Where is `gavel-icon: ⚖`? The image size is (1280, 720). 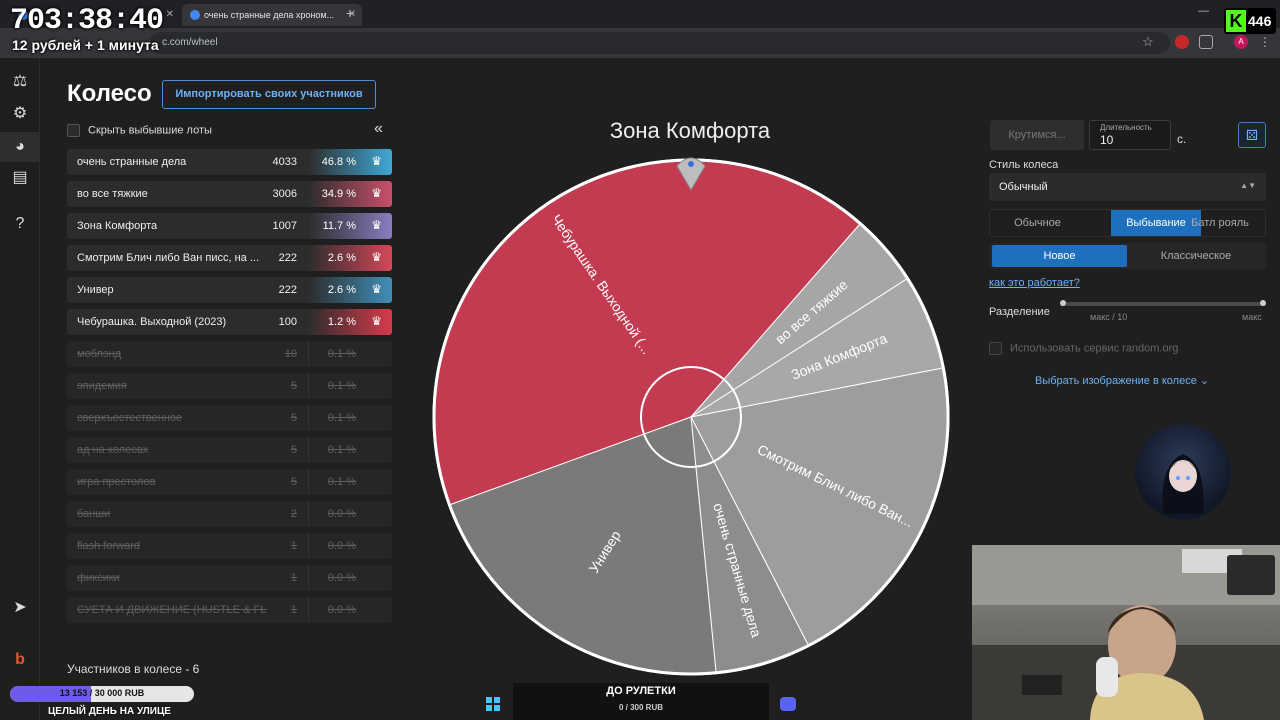
gavel-icon: ⚖ is located at coordinates (20, 82).